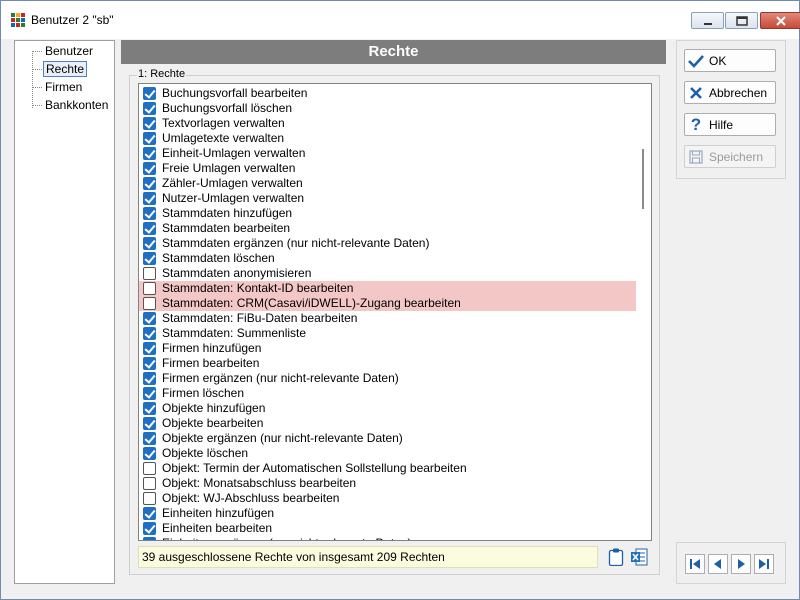 The image size is (800, 600). What do you see at coordinates (387, 108) in the screenshot?
I see `right-item: Buchungsvorfall löschen` at bounding box center [387, 108].